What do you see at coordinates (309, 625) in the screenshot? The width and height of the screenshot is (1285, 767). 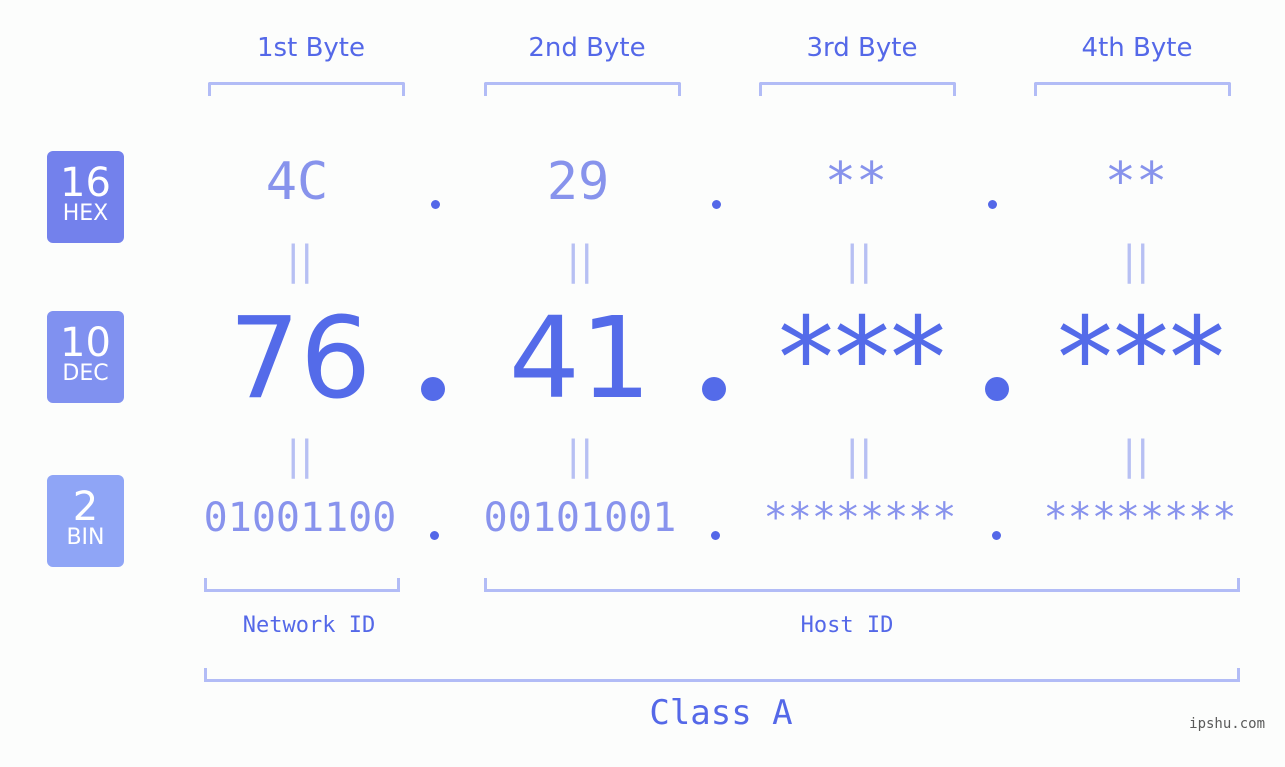 I see `network-id-label: Network ID` at bounding box center [309, 625].